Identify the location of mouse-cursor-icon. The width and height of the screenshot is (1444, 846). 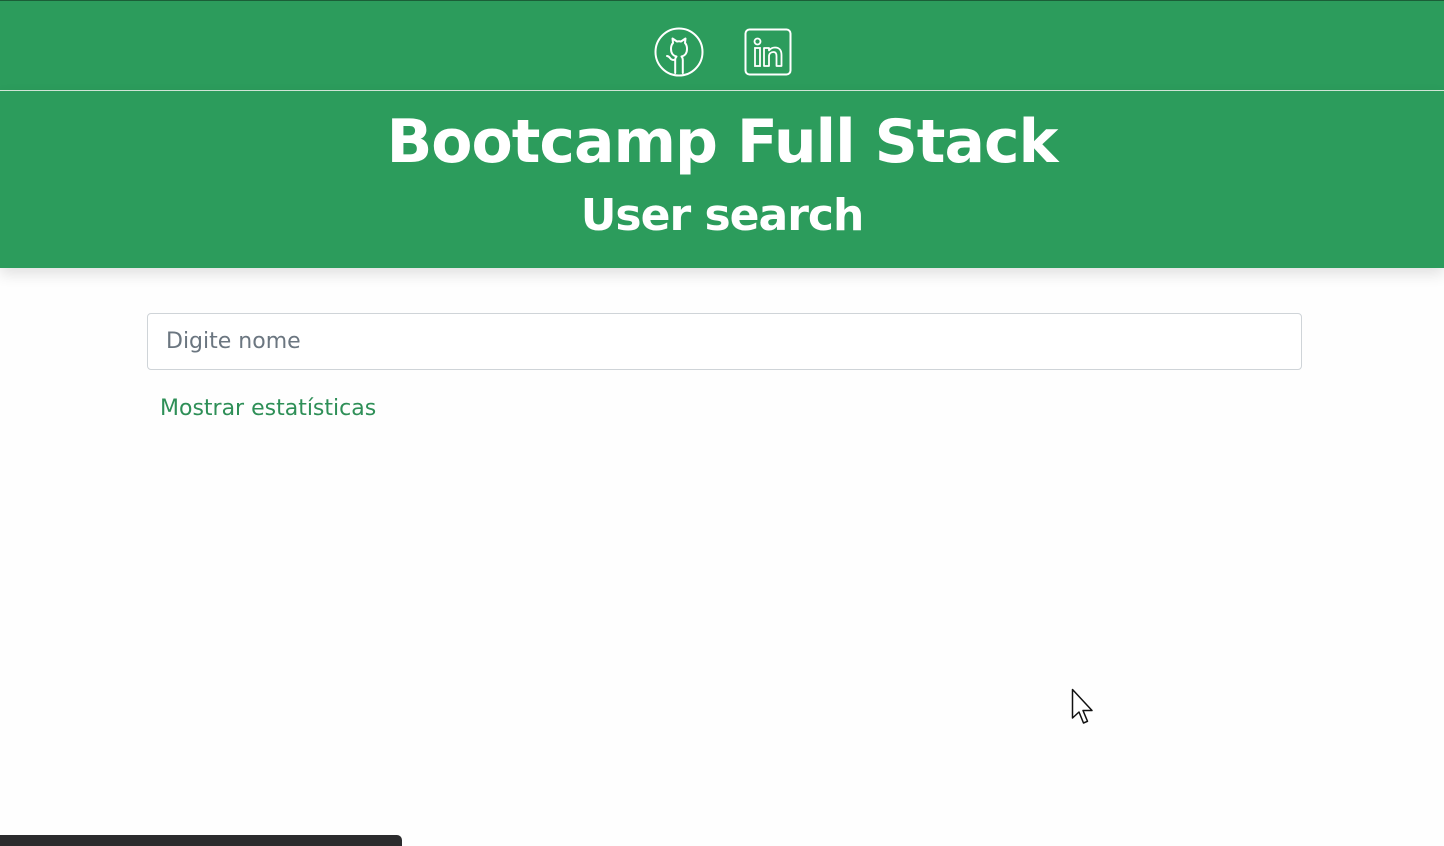
(1082, 706).